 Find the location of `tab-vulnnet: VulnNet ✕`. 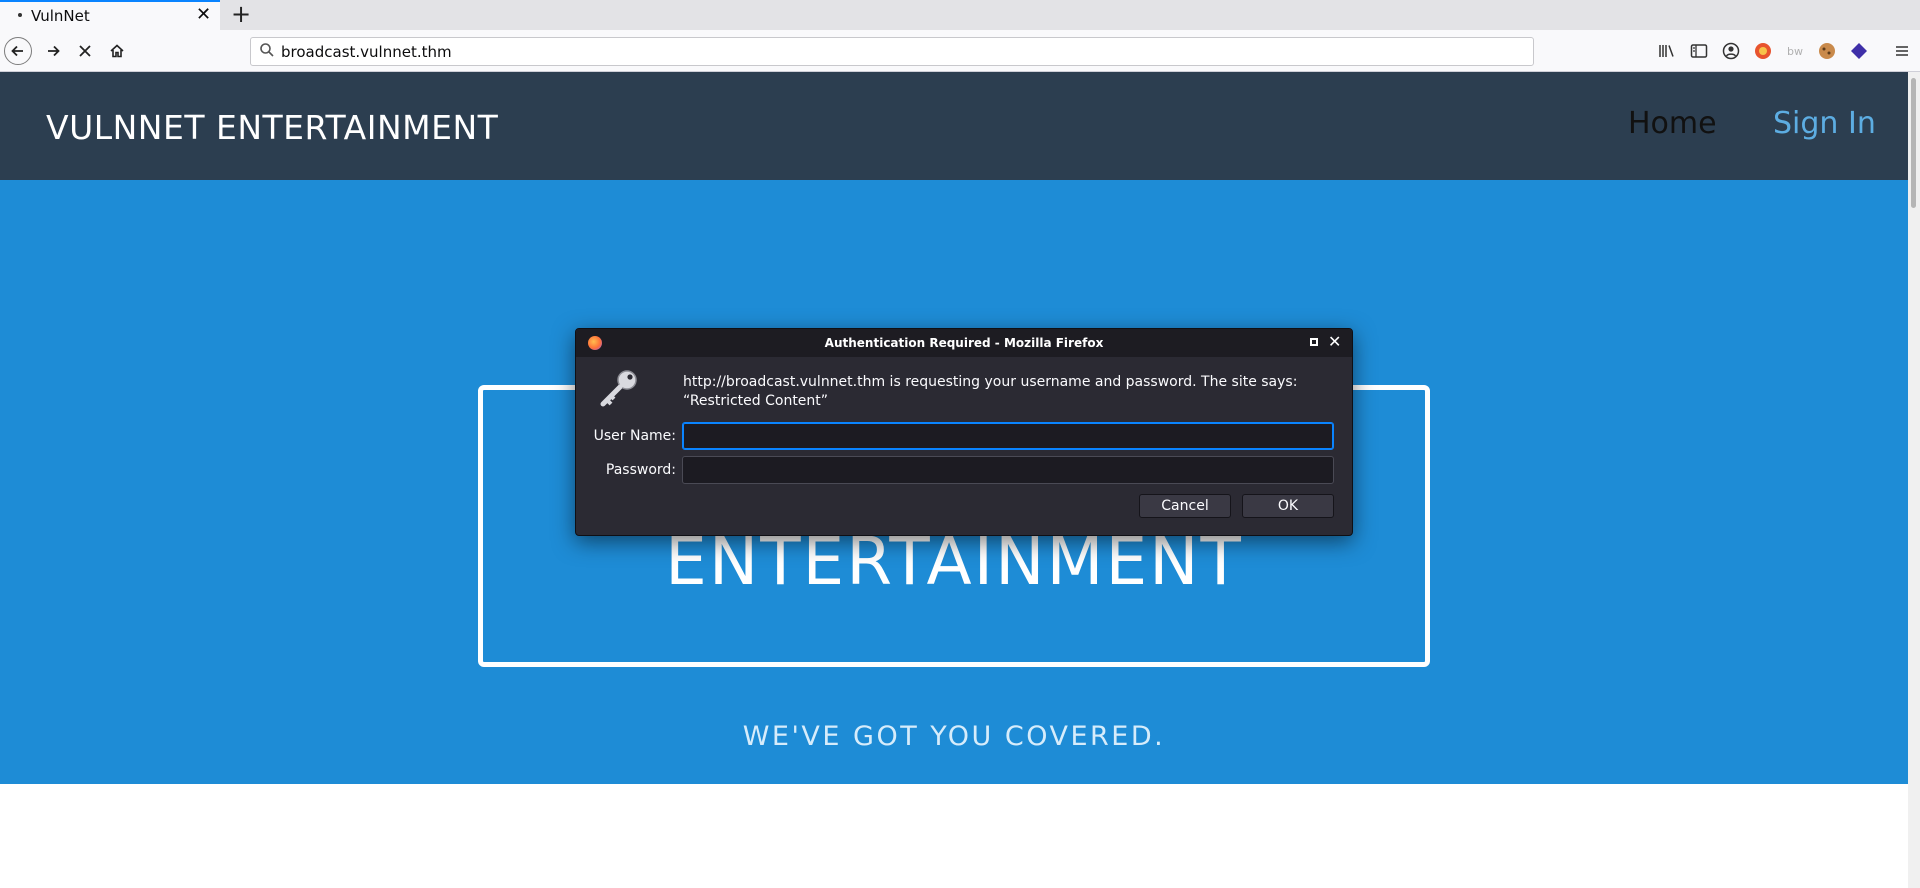

tab-vulnnet: VulnNet ✕ is located at coordinates (110, 15).